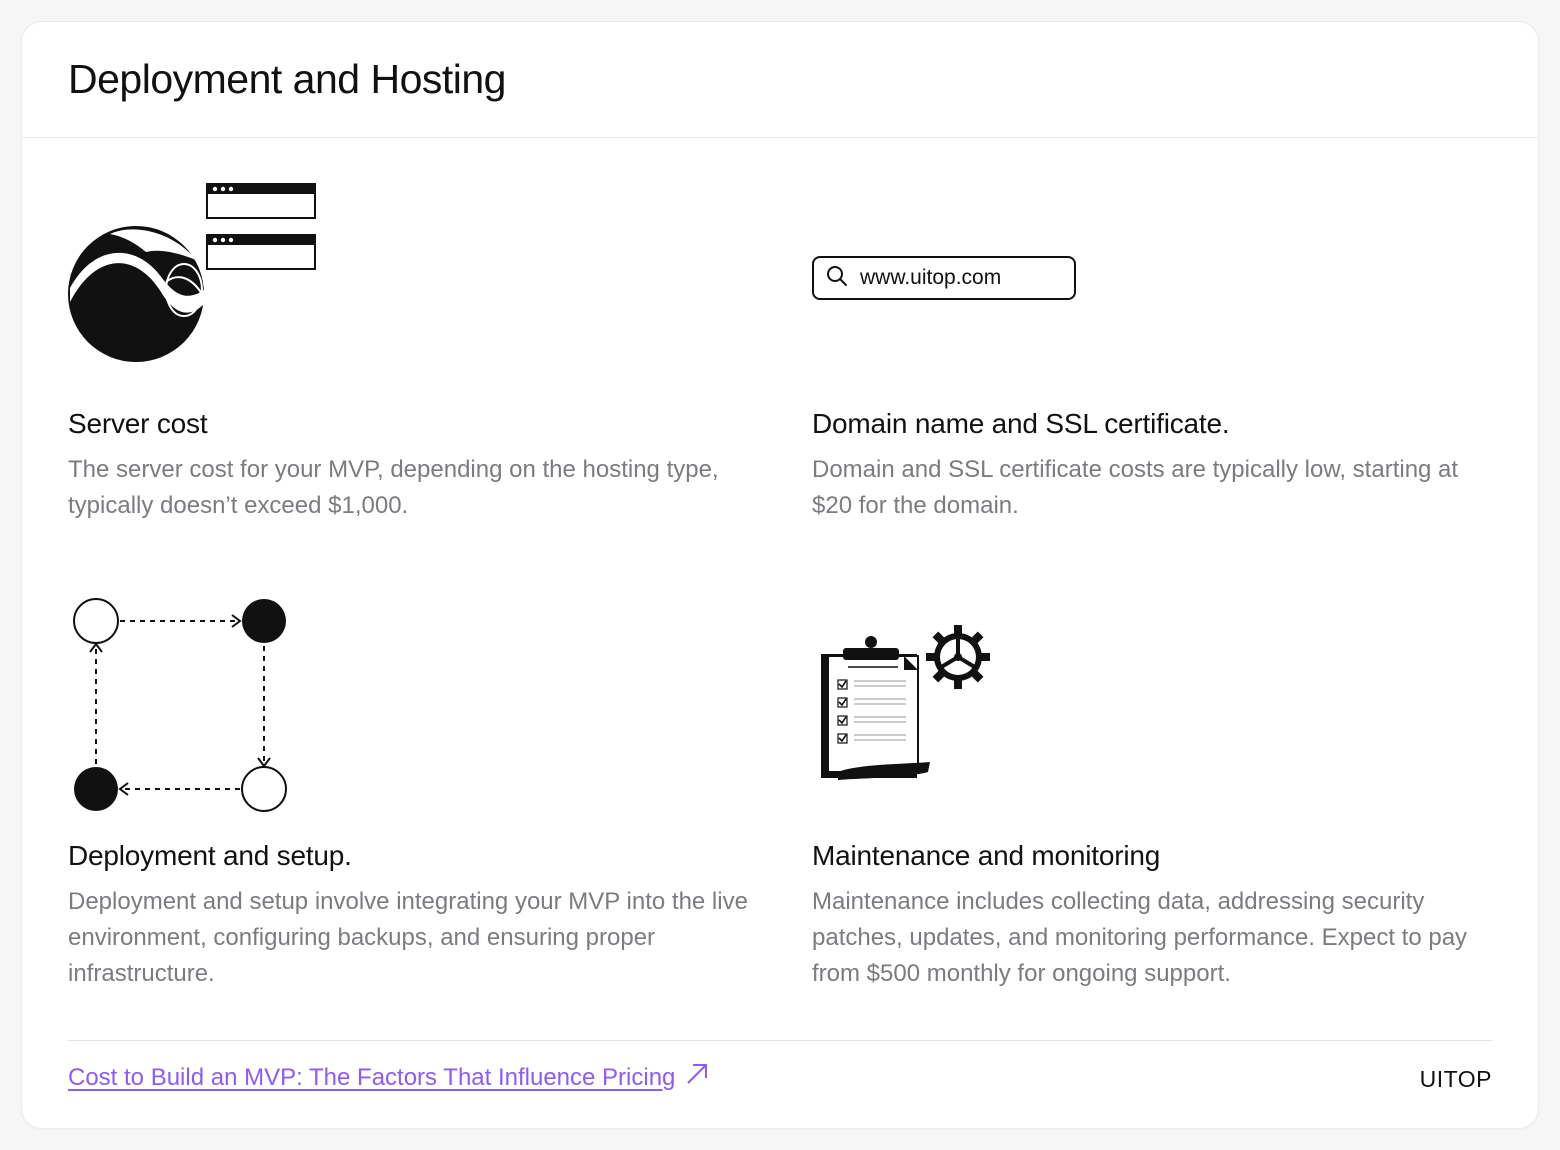 Image resolution: width=1560 pixels, height=1150 pixels. I want to click on brand-logo-text: UITOP, so click(1455, 1079).